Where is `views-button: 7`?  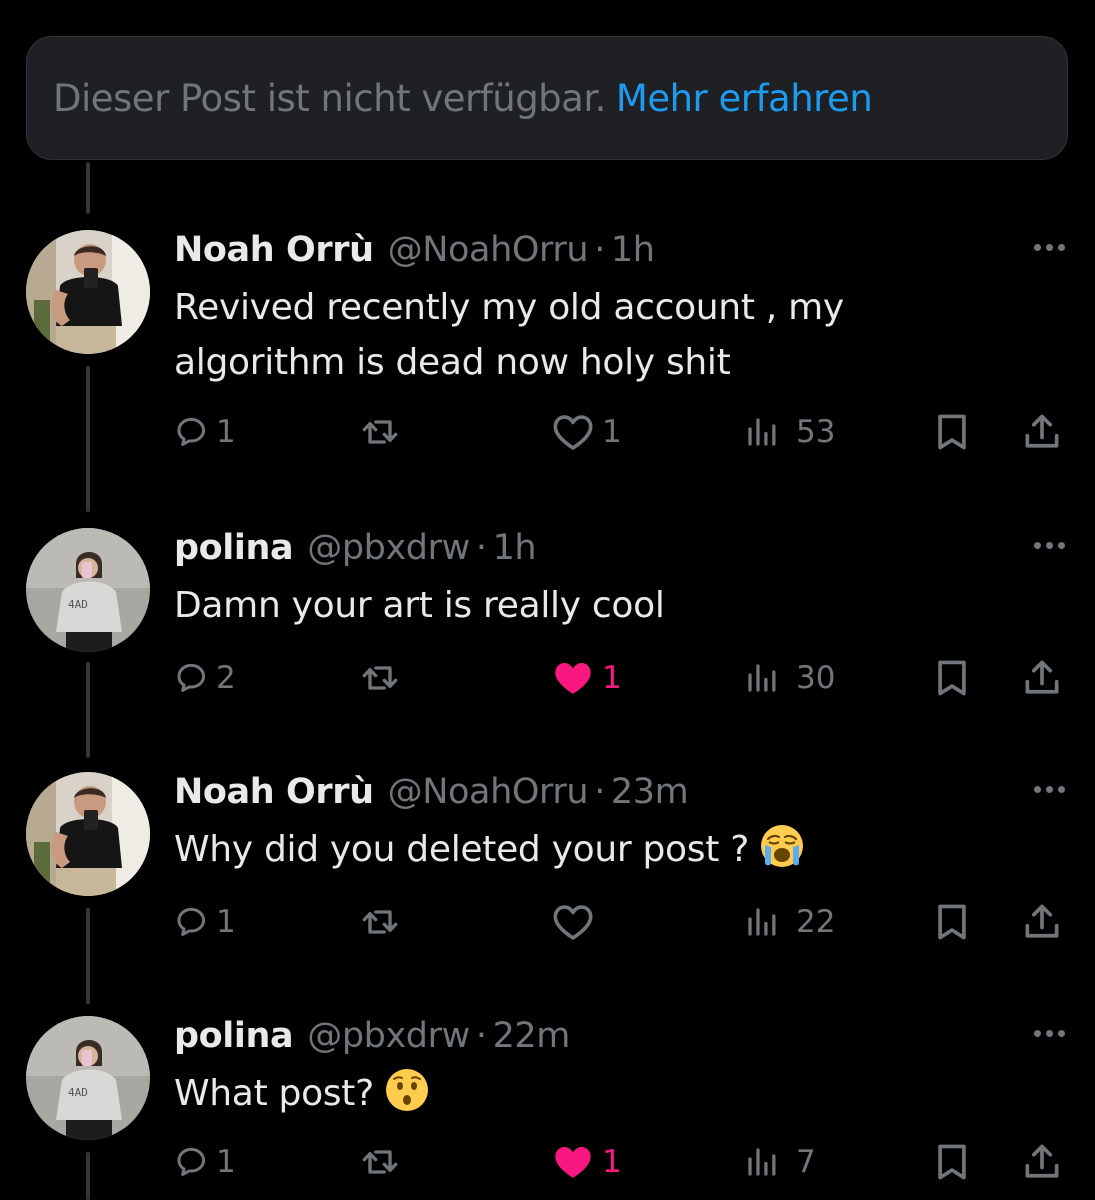
views-button: 7 is located at coordinates (780, 1162).